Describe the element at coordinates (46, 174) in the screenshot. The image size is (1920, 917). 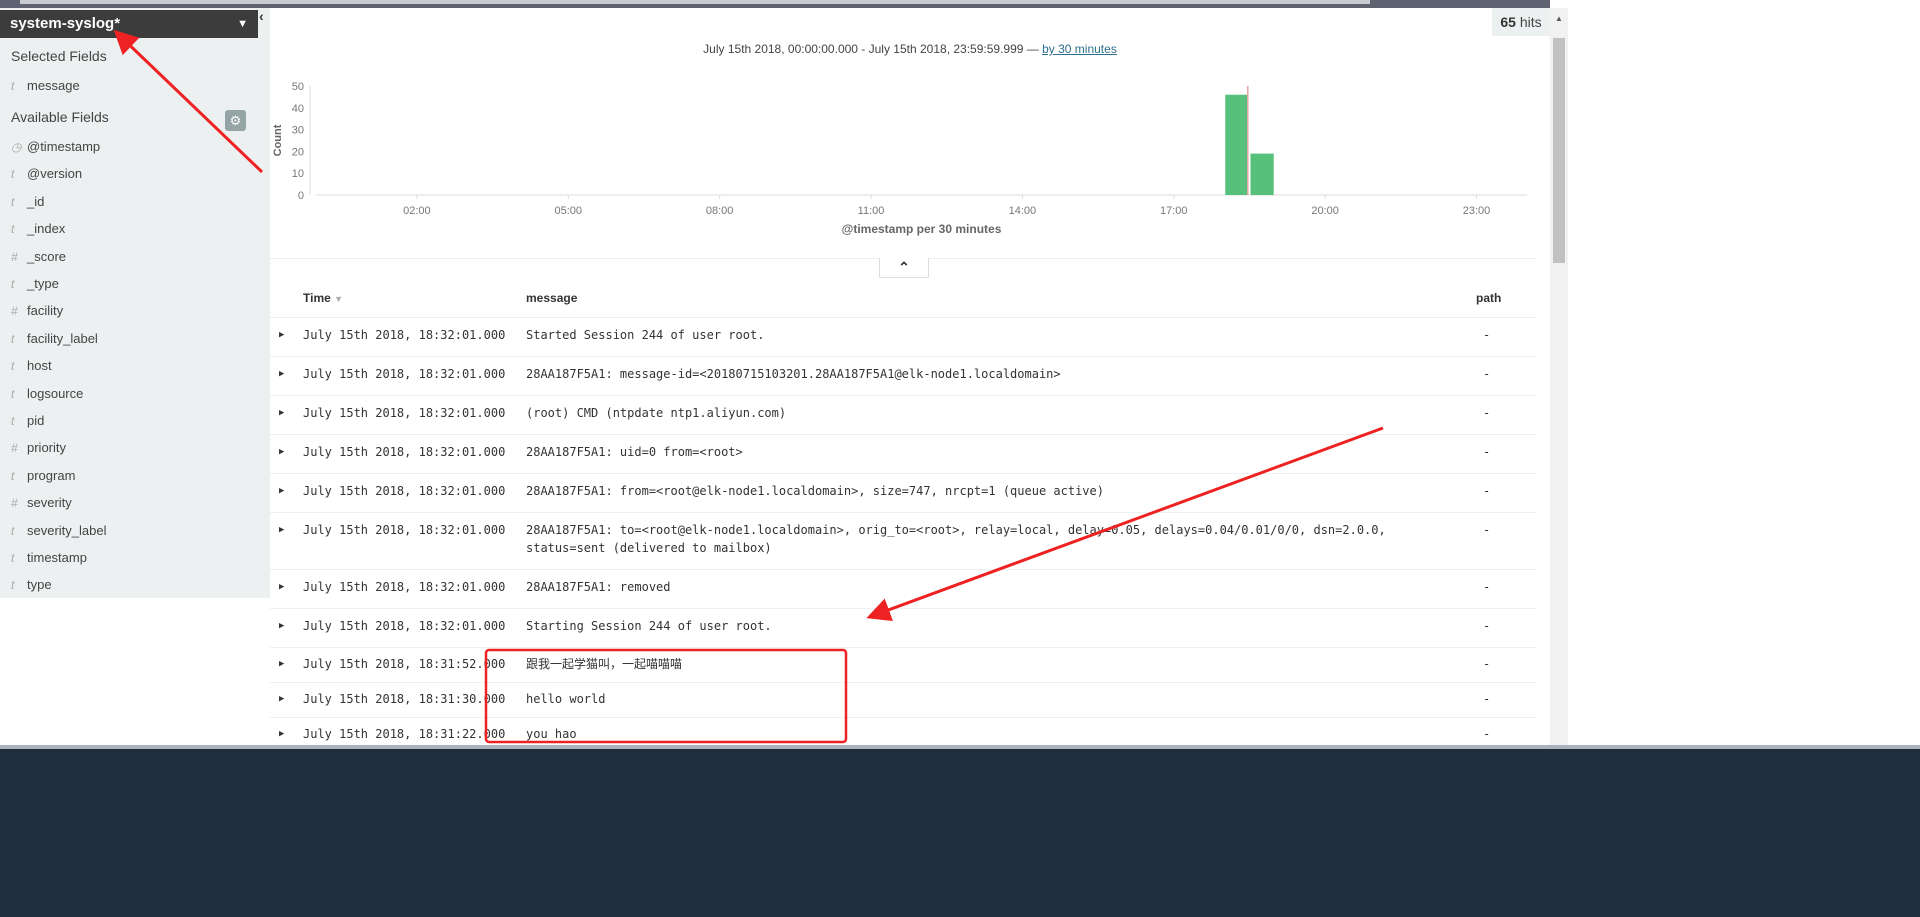
I see `field-version: t @version` at that location.